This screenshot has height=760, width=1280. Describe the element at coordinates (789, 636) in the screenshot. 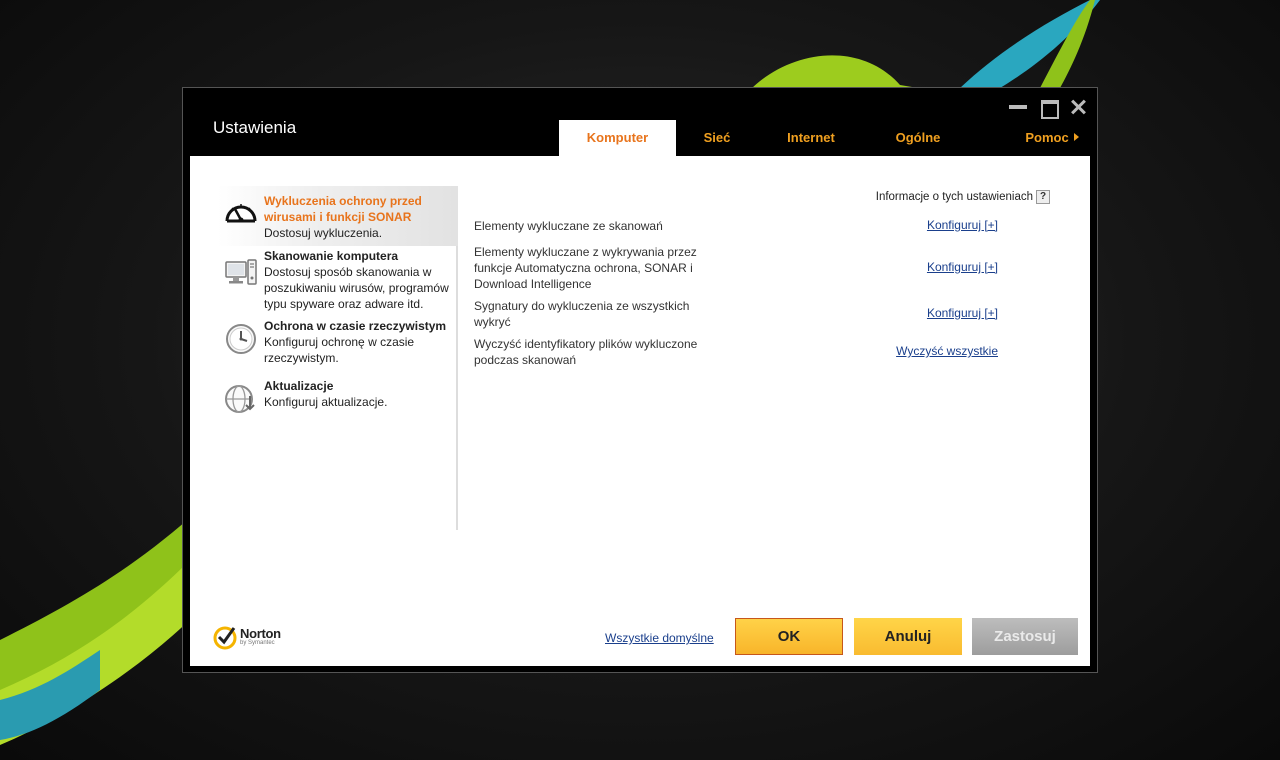

I see `ok-button: OK` at that location.